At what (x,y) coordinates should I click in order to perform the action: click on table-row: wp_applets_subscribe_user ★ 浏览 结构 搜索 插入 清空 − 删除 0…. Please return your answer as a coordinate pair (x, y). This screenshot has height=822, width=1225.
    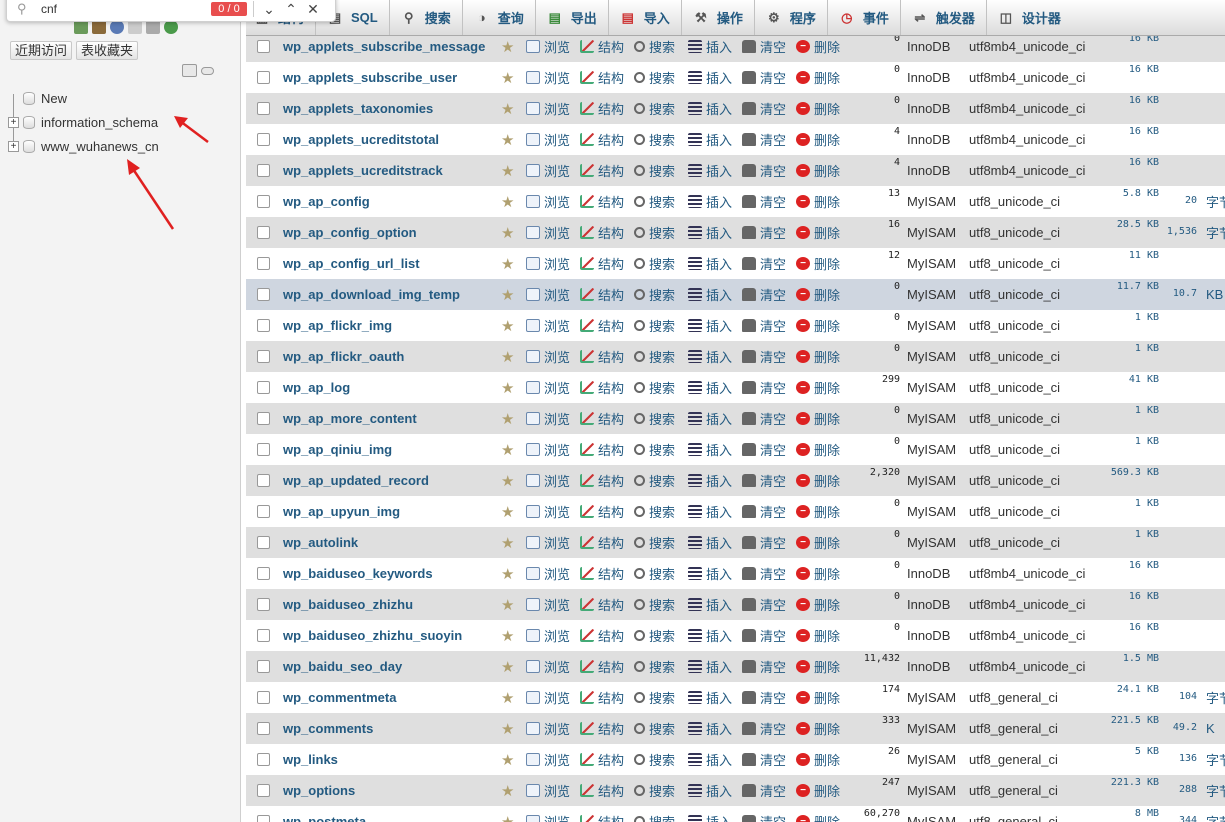
    Looking at the image, I should click on (735, 77).